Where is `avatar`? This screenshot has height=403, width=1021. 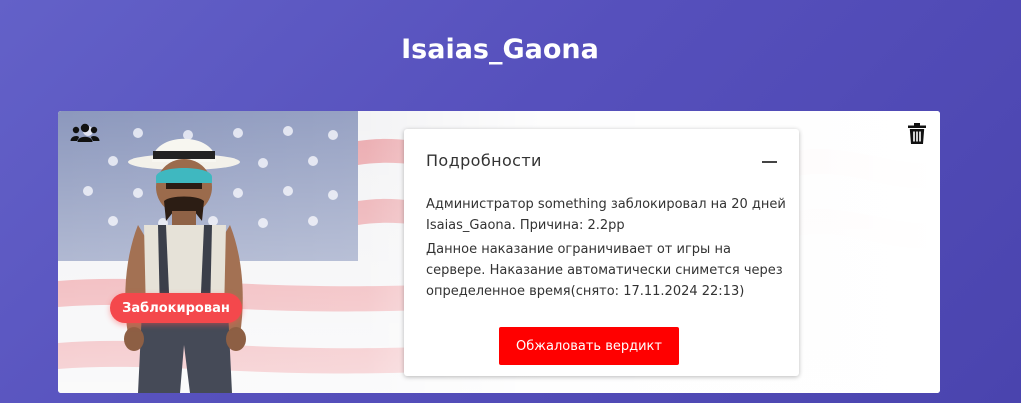
avatar is located at coordinates (185, 265).